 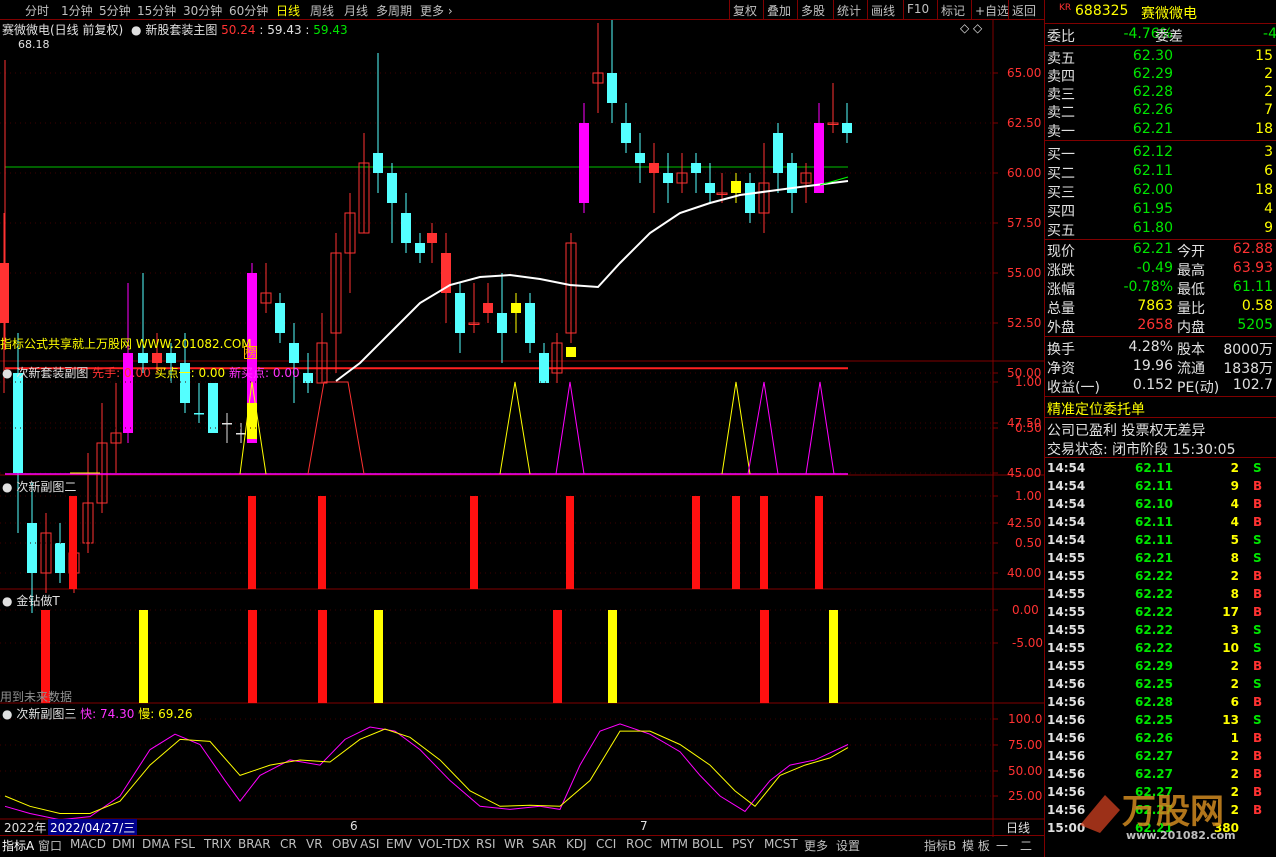 What do you see at coordinates (1160, 12) in the screenshot?
I see `stock-header: KR 688325 赛微微电` at bounding box center [1160, 12].